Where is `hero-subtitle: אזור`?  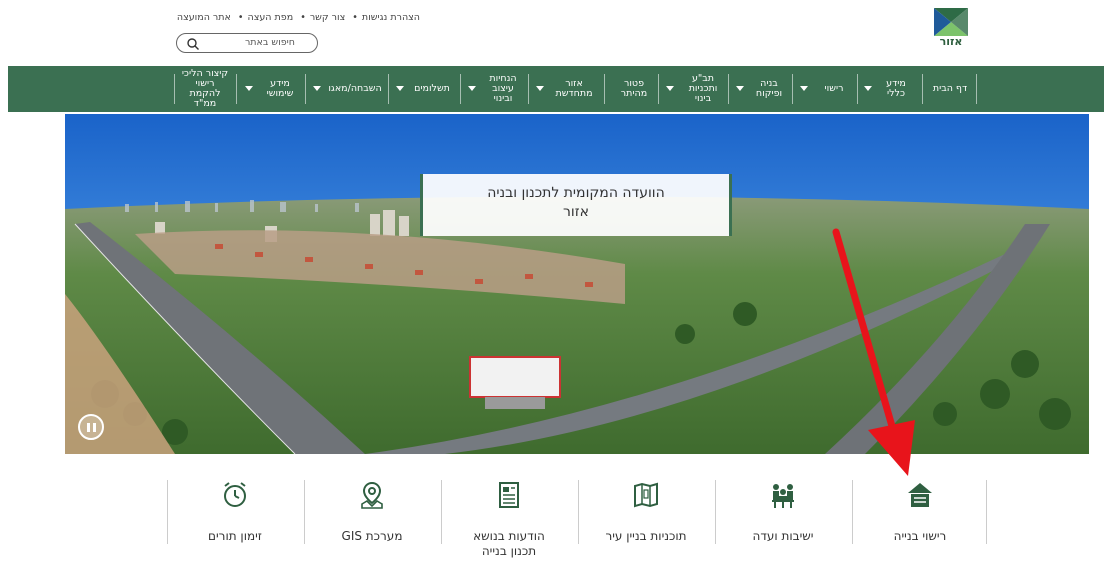 hero-subtitle: אזור is located at coordinates (576, 212).